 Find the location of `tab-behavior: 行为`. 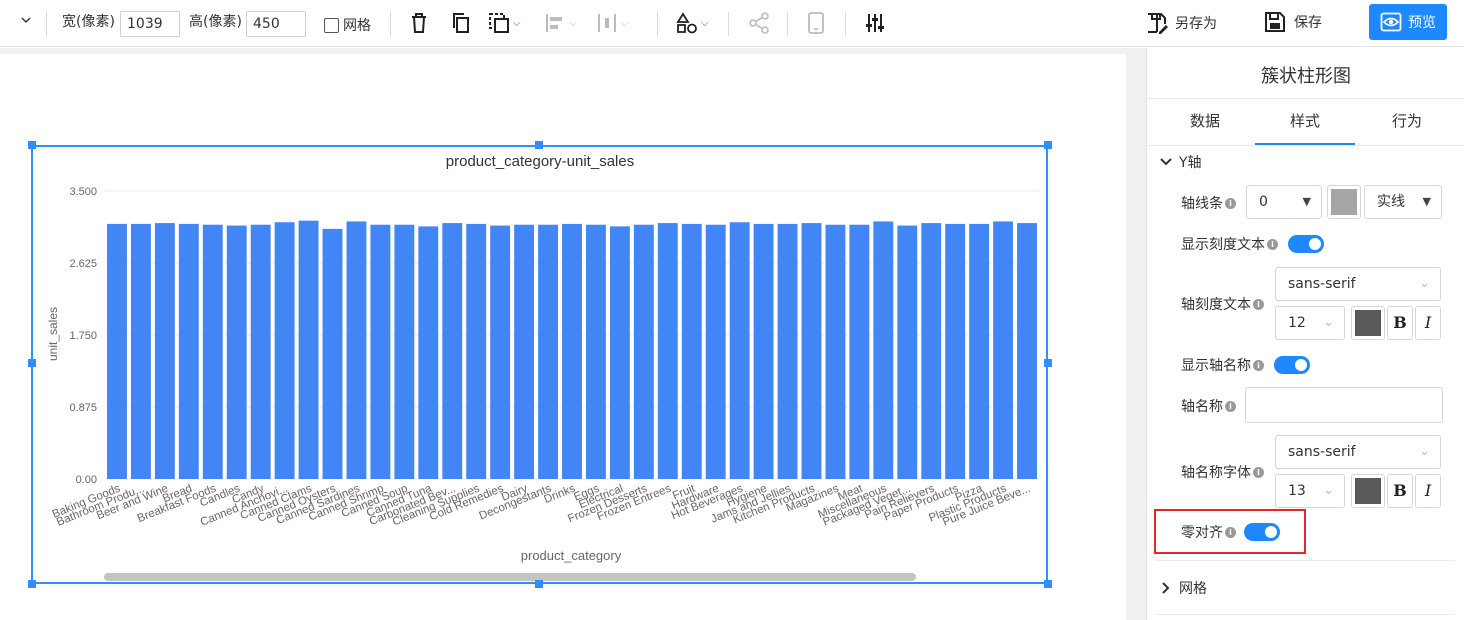

tab-behavior: 行为 is located at coordinates (1407, 122).